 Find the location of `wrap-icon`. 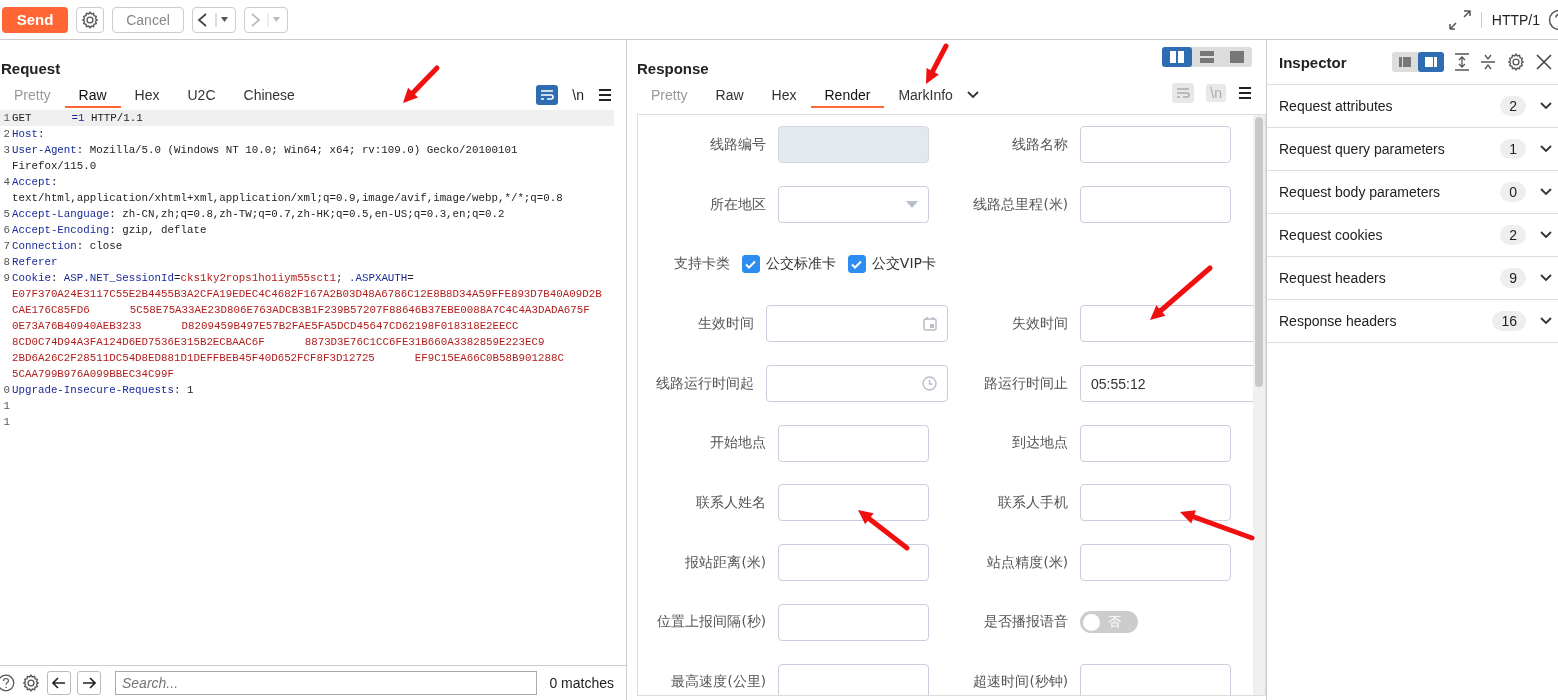

wrap-icon is located at coordinates (547, 95).